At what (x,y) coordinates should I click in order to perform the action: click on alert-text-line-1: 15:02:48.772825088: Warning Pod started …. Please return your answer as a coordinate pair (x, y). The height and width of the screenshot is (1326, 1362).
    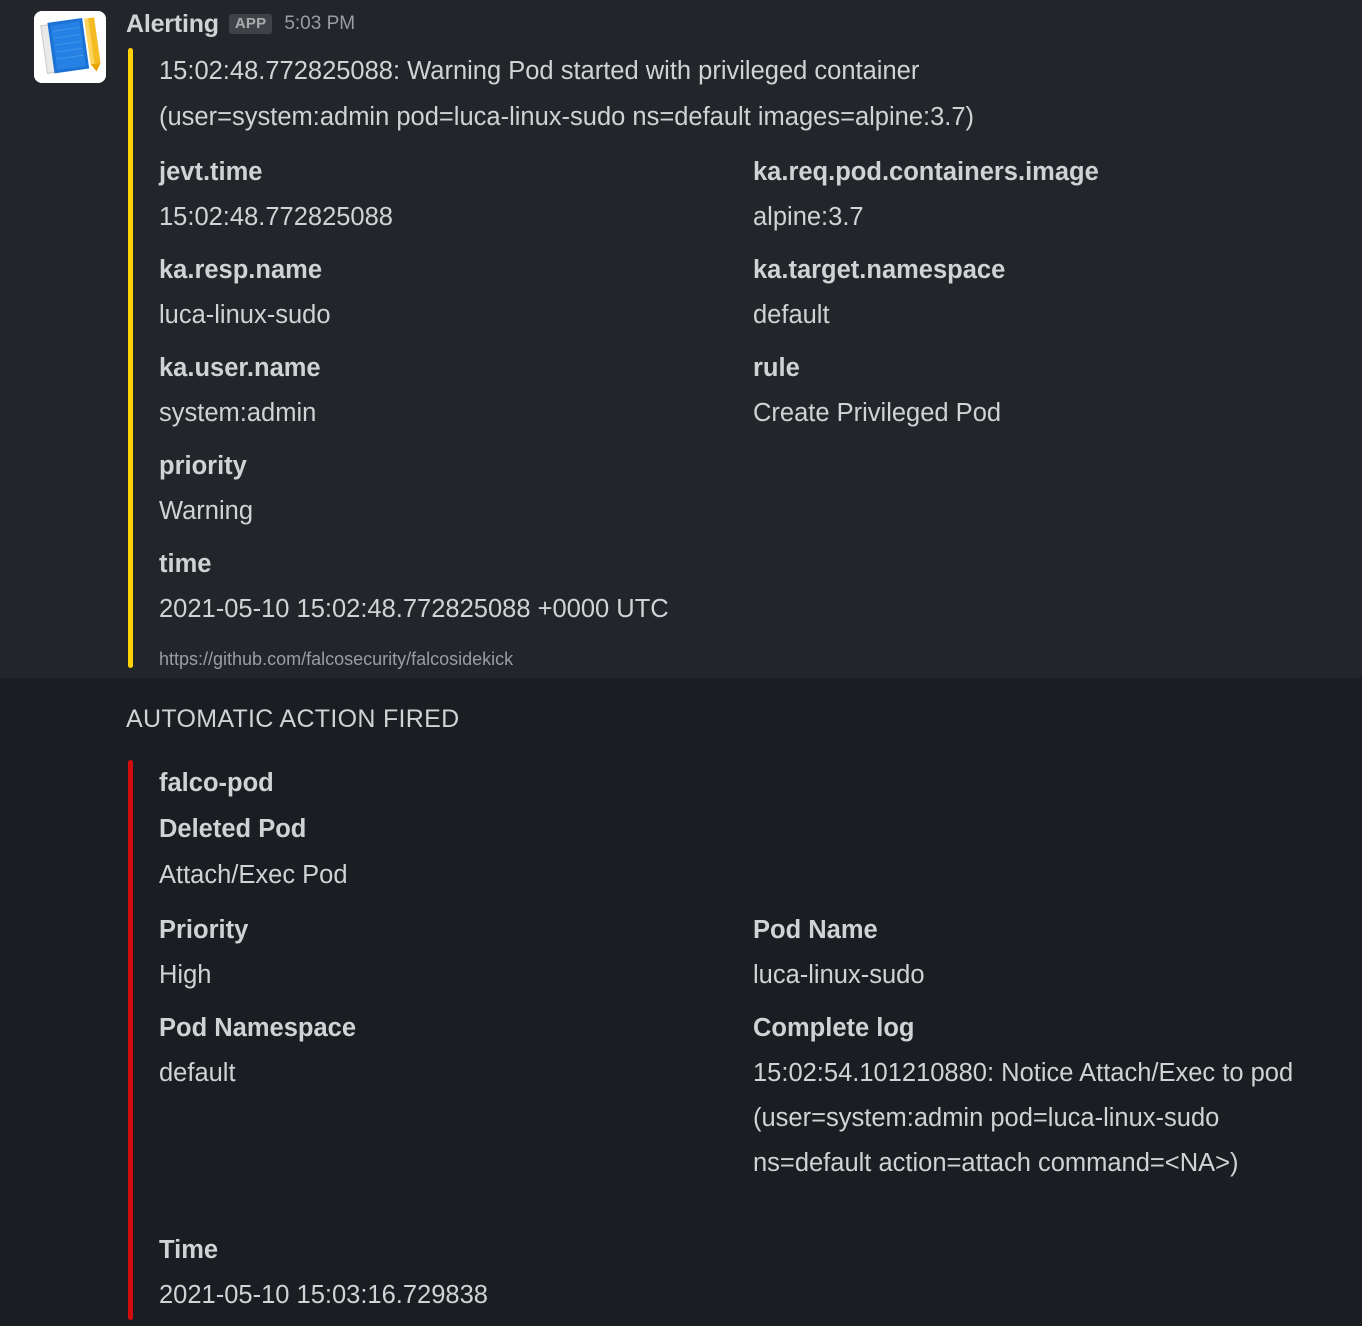
    Looking at the image, I should click on (539, 71).